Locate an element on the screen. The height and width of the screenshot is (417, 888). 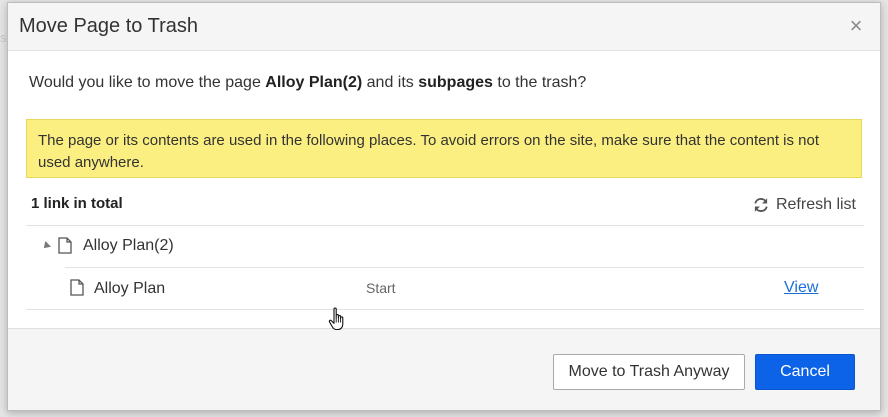
move-to-trash-anyway-button: Move to Trash Anyway is located at coordinates (649, 372).